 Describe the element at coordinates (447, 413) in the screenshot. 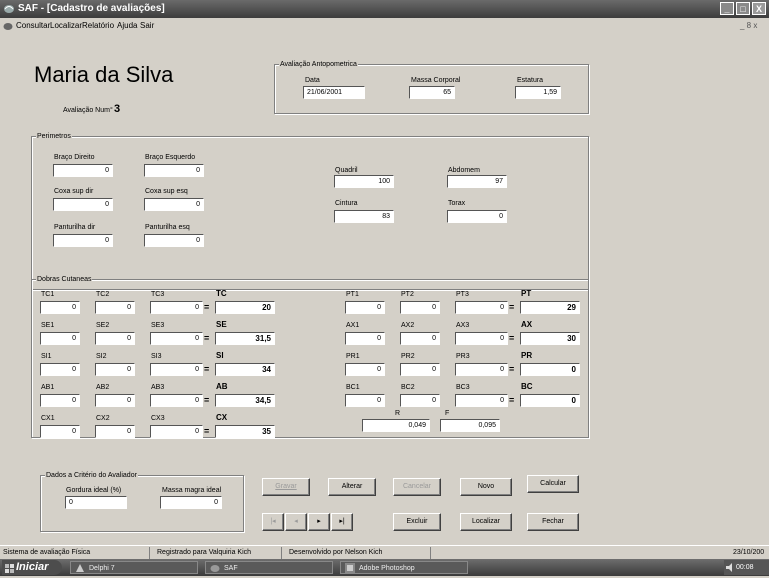

I see `f-label: F` at that location.